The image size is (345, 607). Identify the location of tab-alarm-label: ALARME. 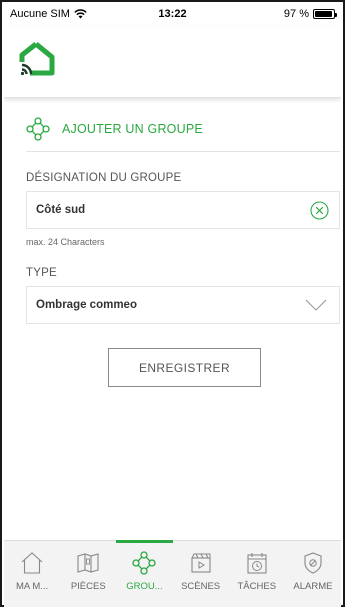
(313, 586).